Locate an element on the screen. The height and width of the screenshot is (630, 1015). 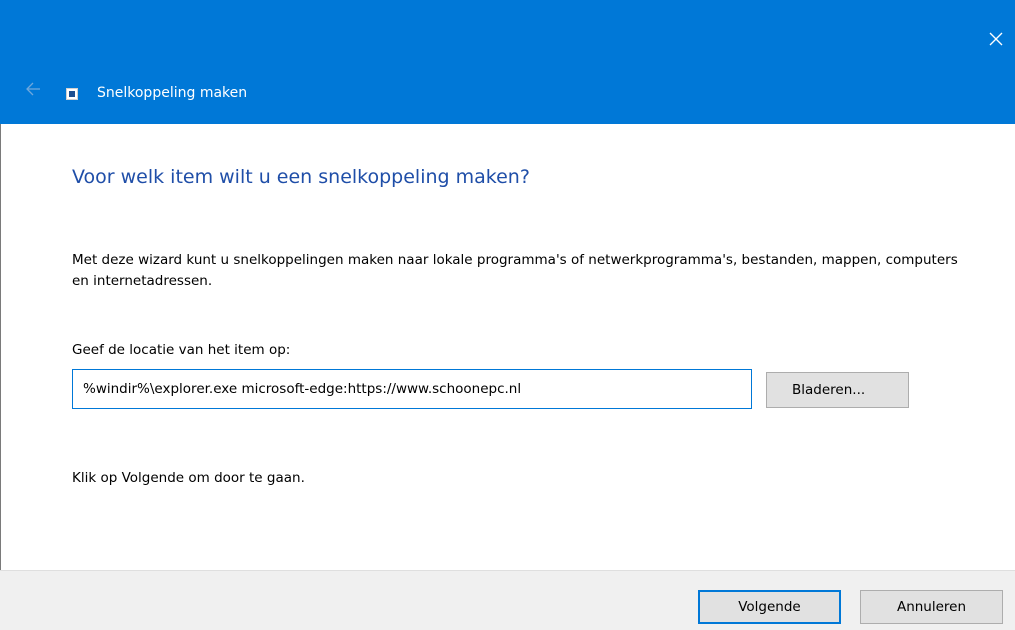
location-label: Geef de locatie van het item op: is located at coordinates (181, 350).